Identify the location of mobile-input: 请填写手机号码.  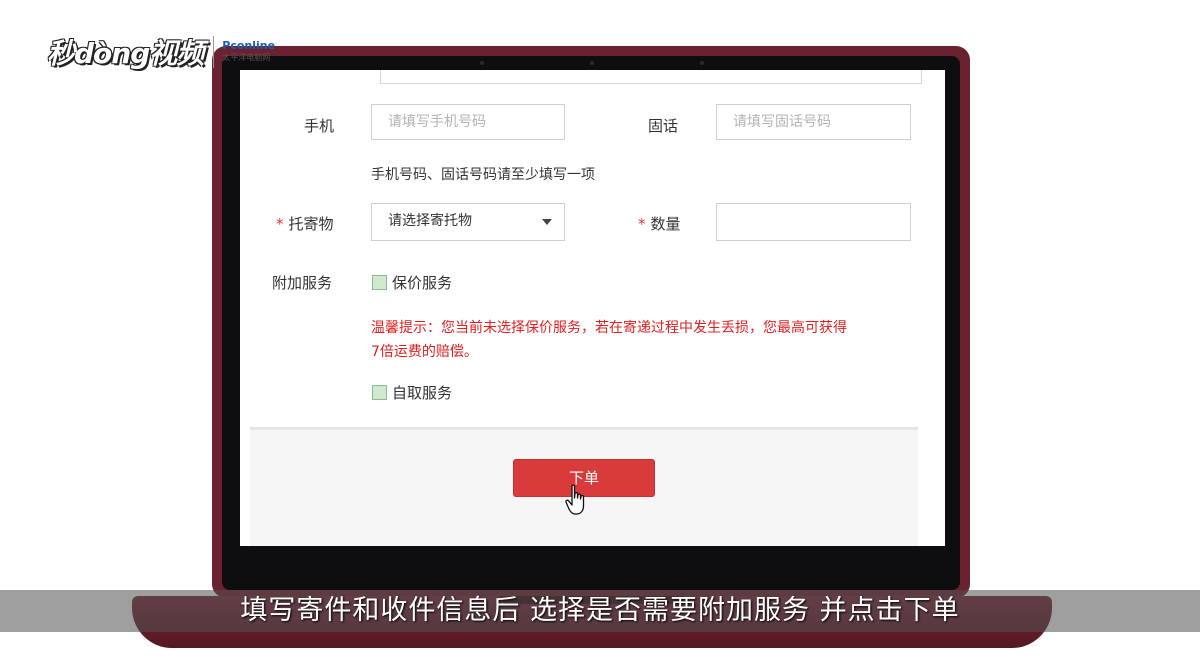
(468, 122).